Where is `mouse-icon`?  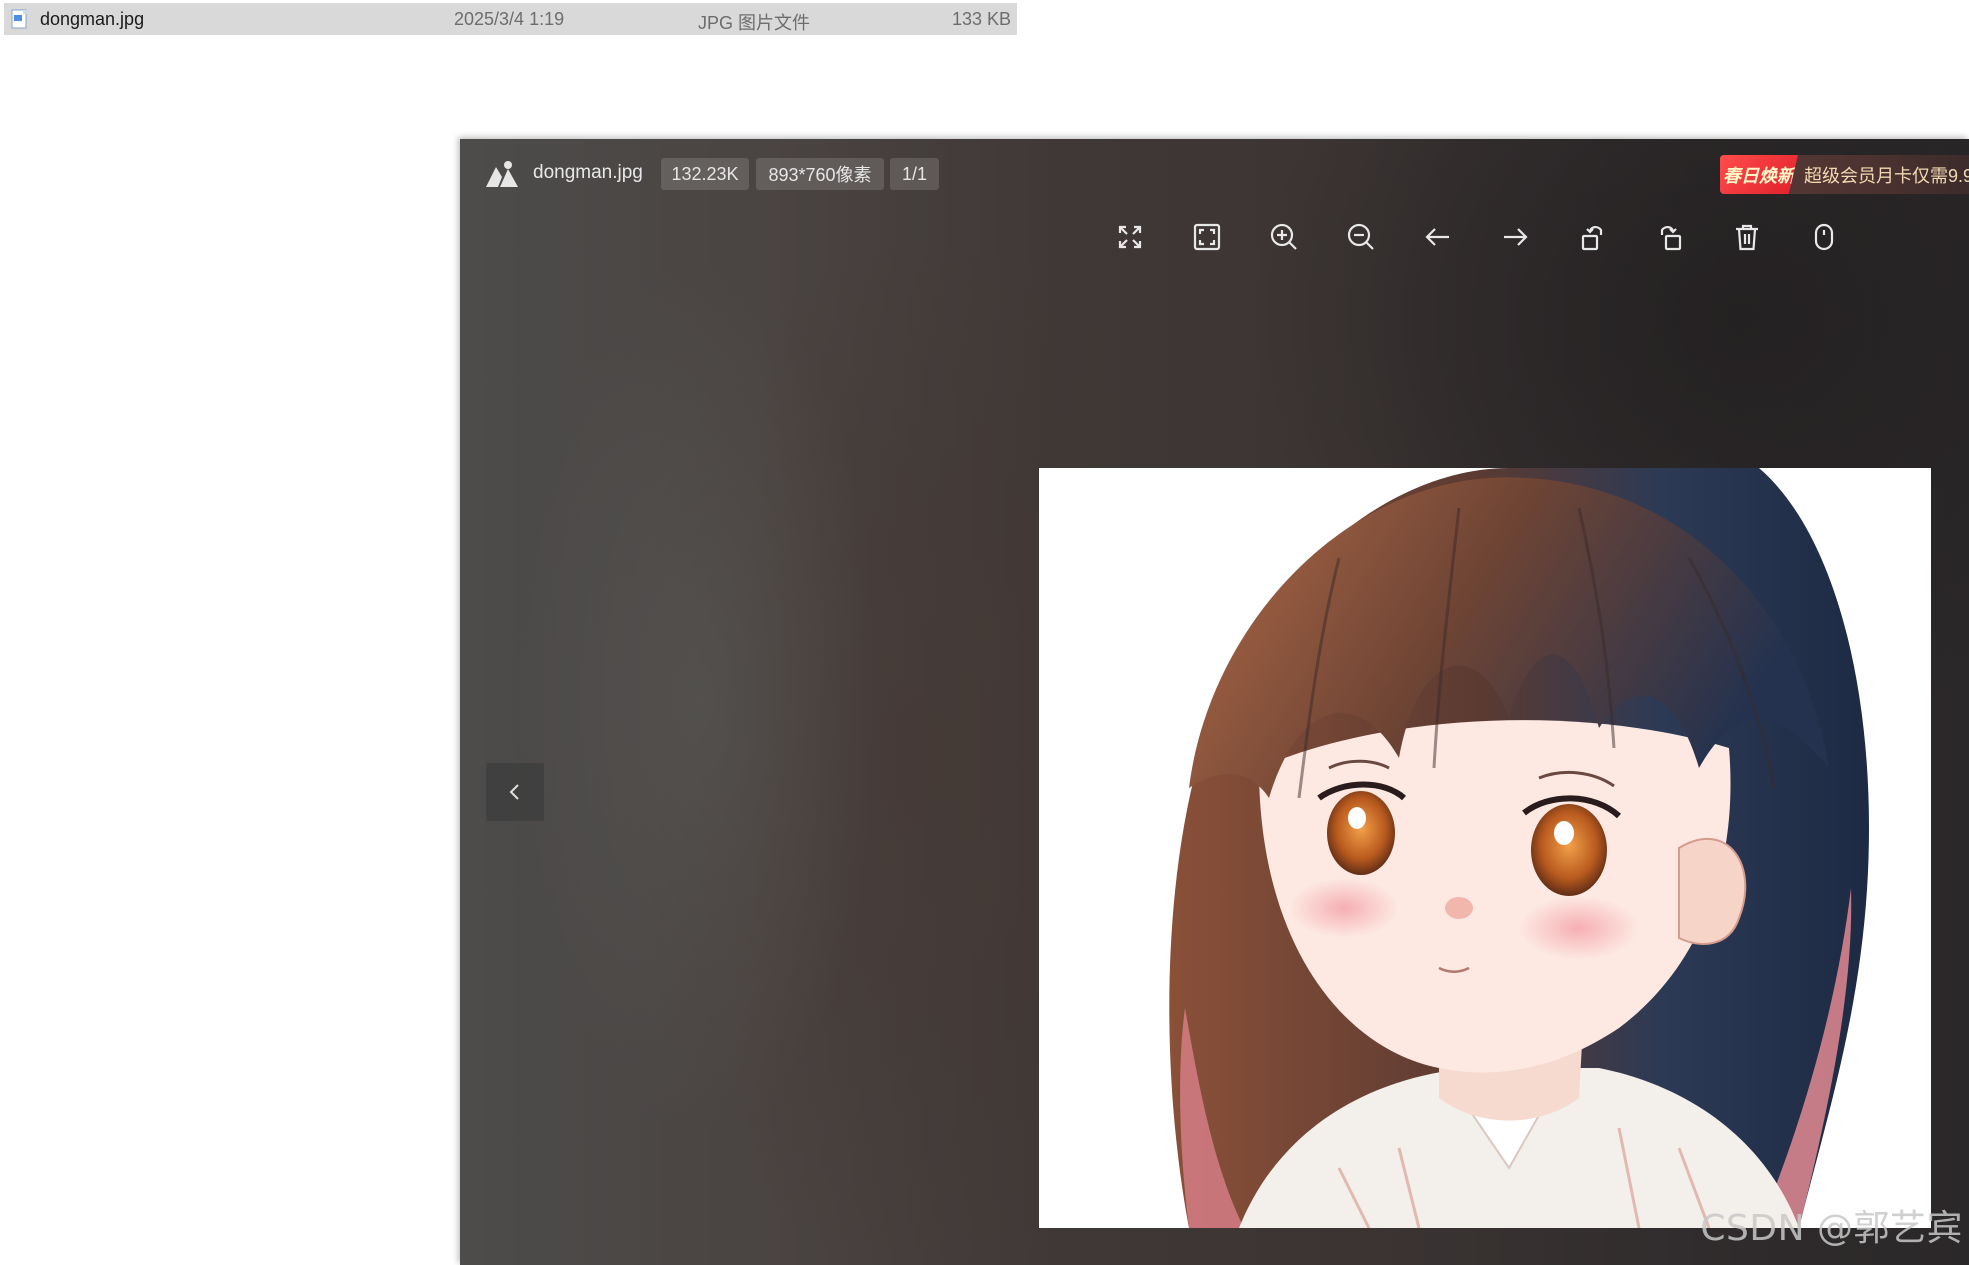
mouse-icon is located at coordinates (1824, 237).